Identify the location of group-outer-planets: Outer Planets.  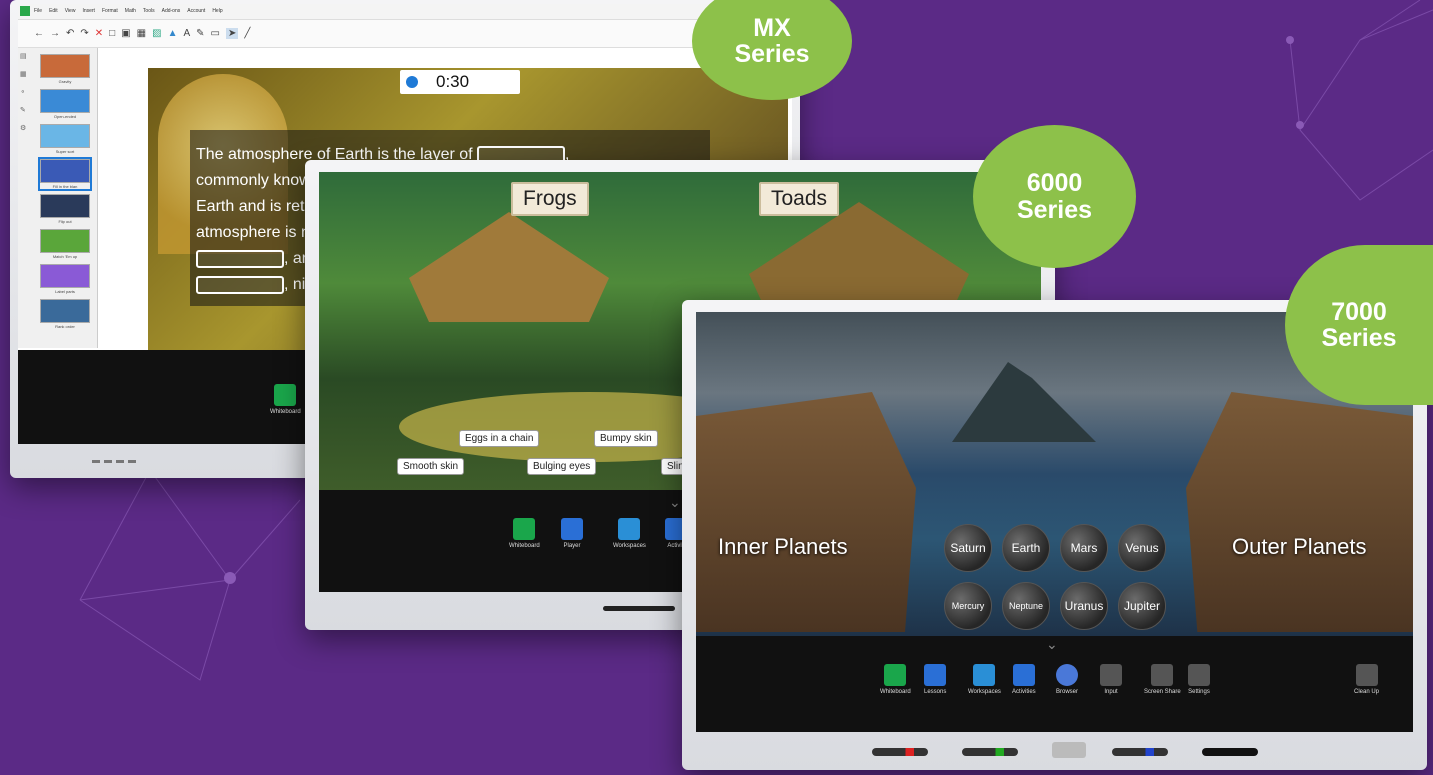
(1299, 546).